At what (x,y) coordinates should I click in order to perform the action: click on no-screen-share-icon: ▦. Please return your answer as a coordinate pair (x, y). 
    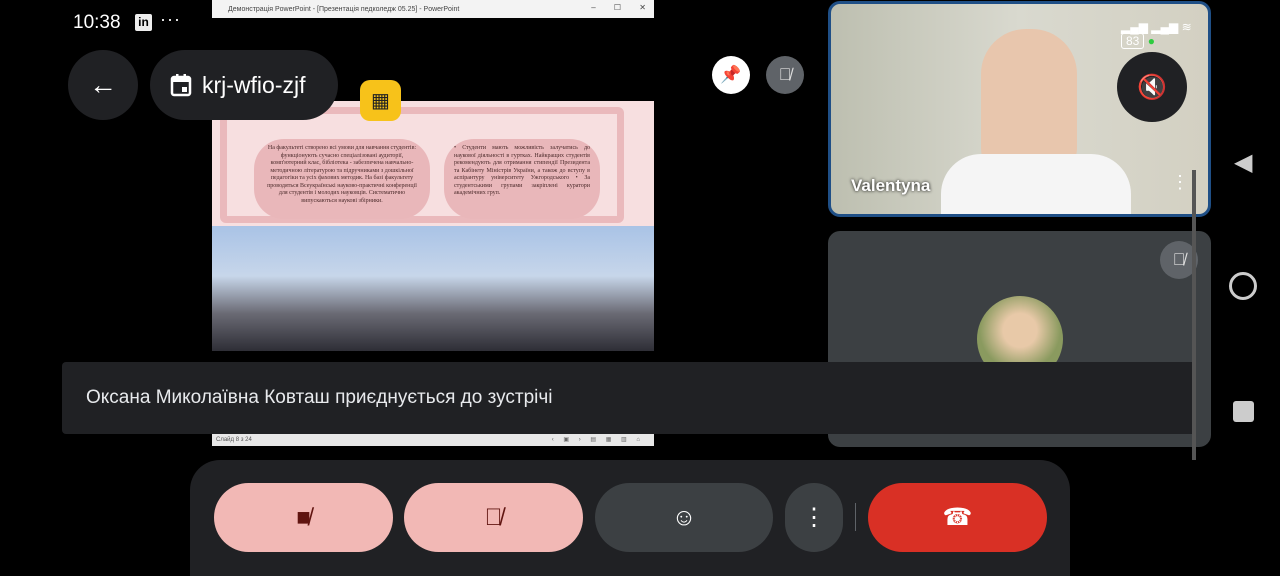
    Looking at the image, I should click on (380, 100).